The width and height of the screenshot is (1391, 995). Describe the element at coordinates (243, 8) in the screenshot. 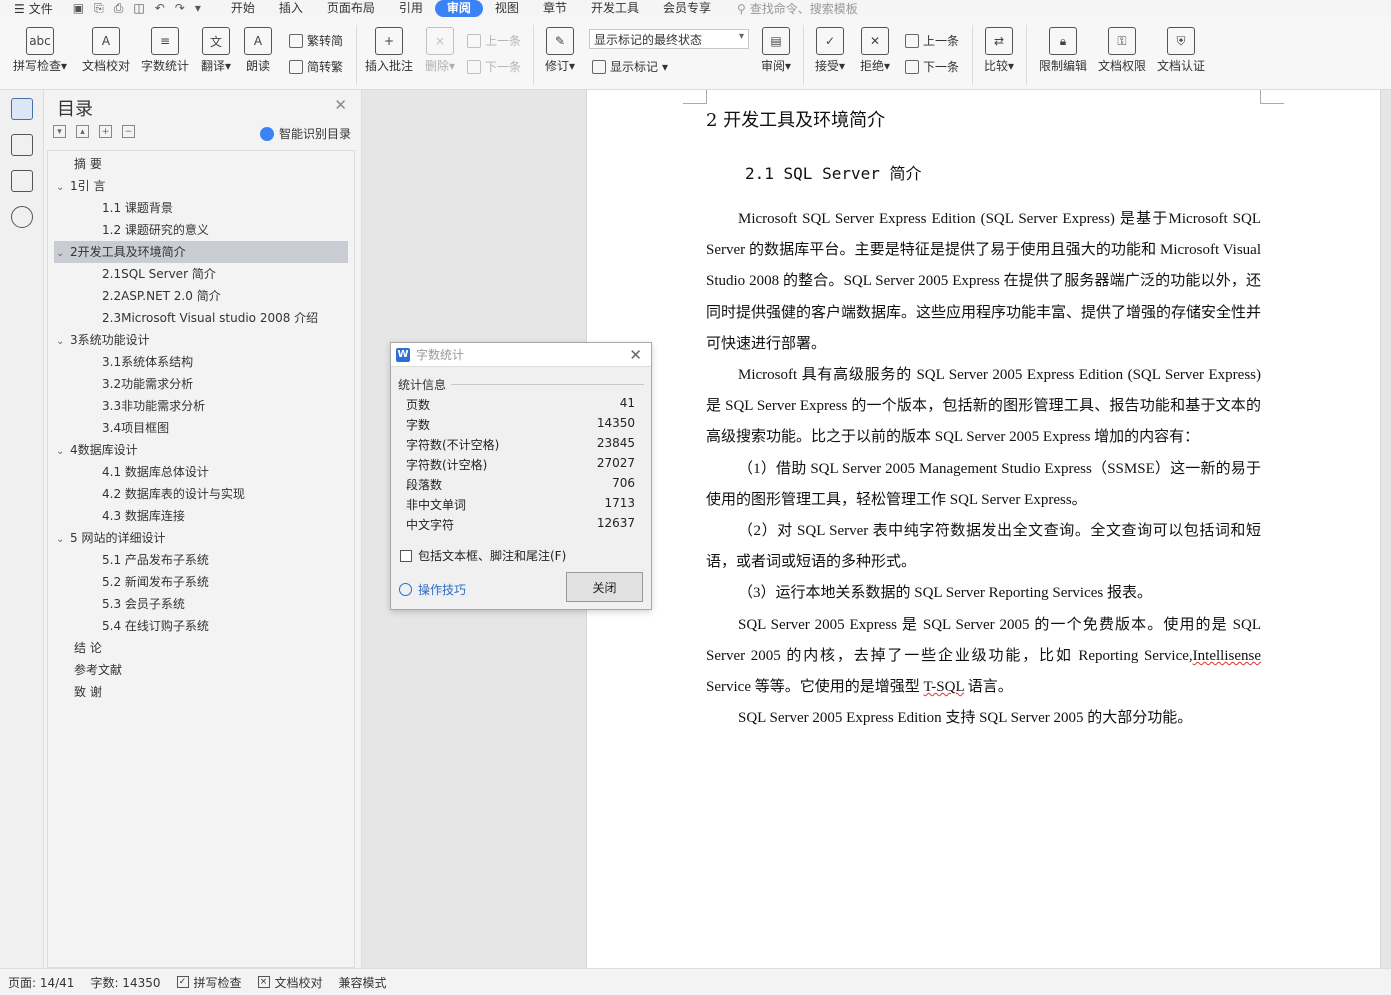

I see `tab-0: 开始` at that location.